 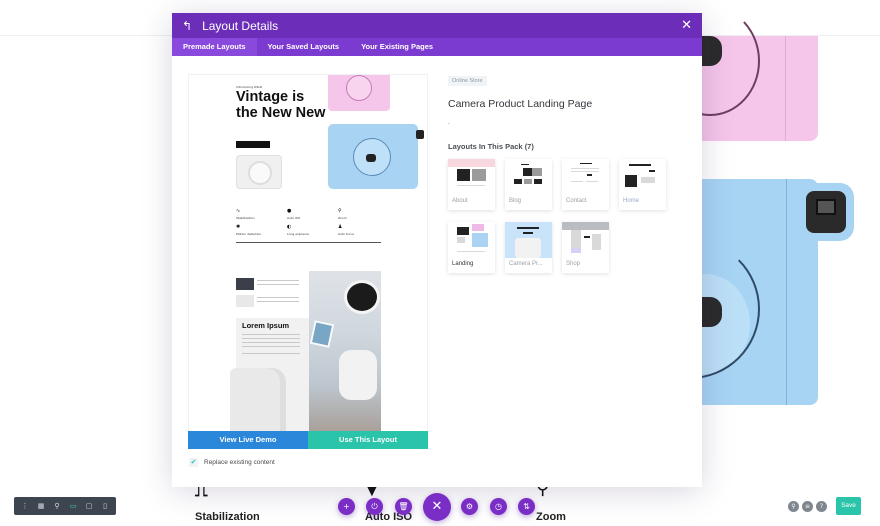 What do you see at coordinates (298, 234) in the screenshot?
I see `preview-feature: Long exposure` at bounding box center [298, 234].